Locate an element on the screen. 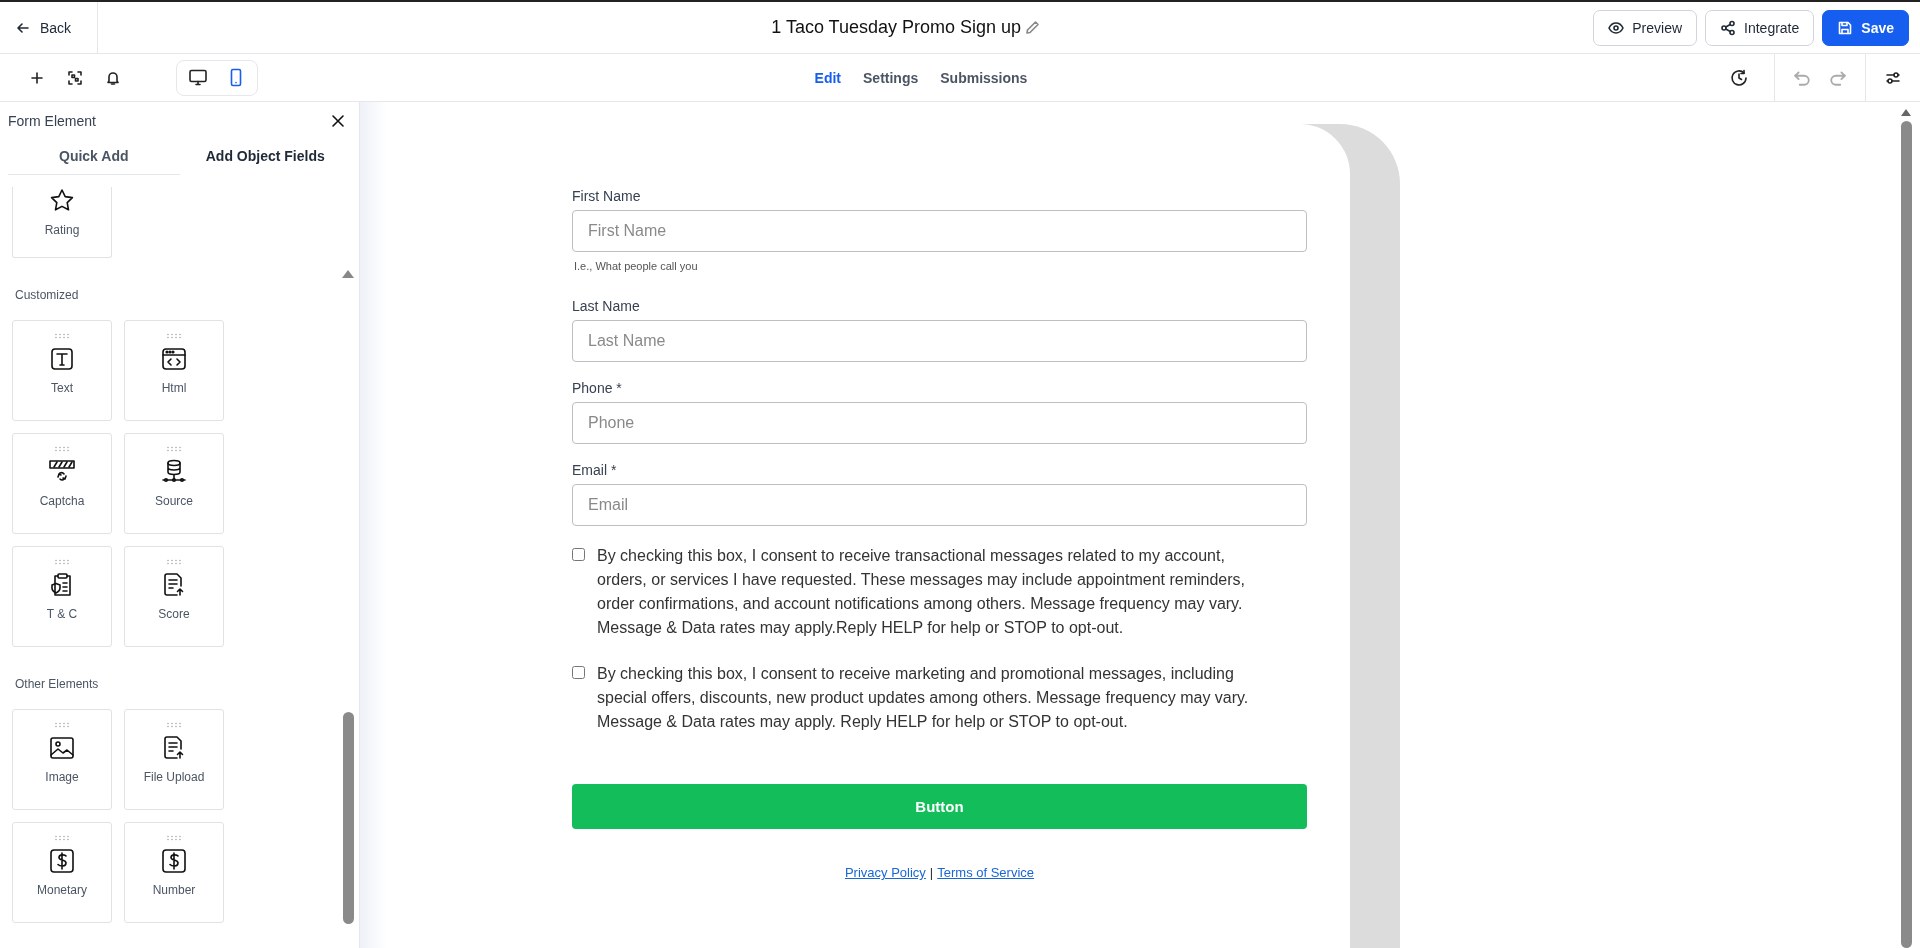  share-icon is located at coordinates (1728, 27).